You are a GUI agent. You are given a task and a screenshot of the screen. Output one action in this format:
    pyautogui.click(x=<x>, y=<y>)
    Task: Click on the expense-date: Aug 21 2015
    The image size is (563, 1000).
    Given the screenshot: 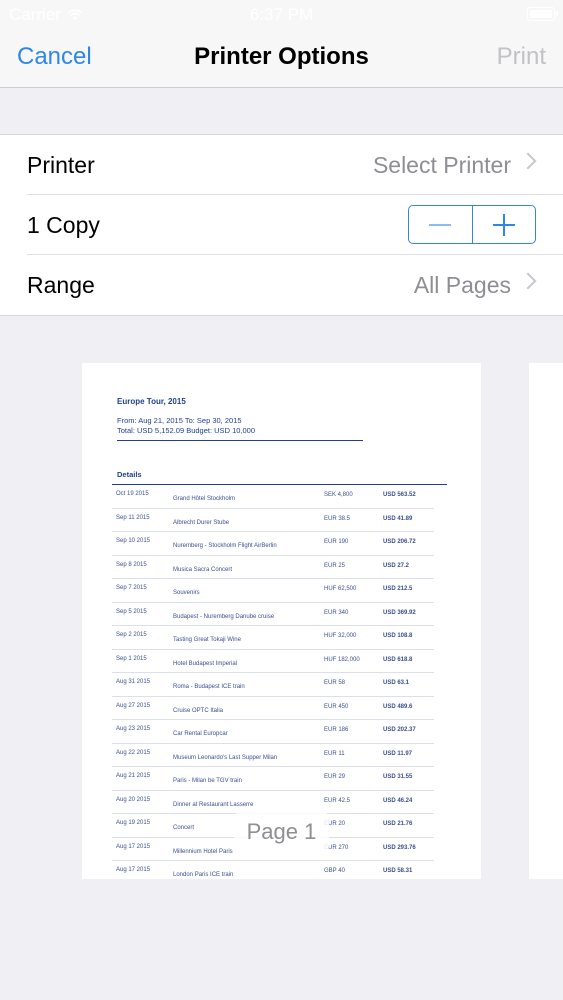 What is the action you would take?
    pyautogui.click(x=133, y=776)
    